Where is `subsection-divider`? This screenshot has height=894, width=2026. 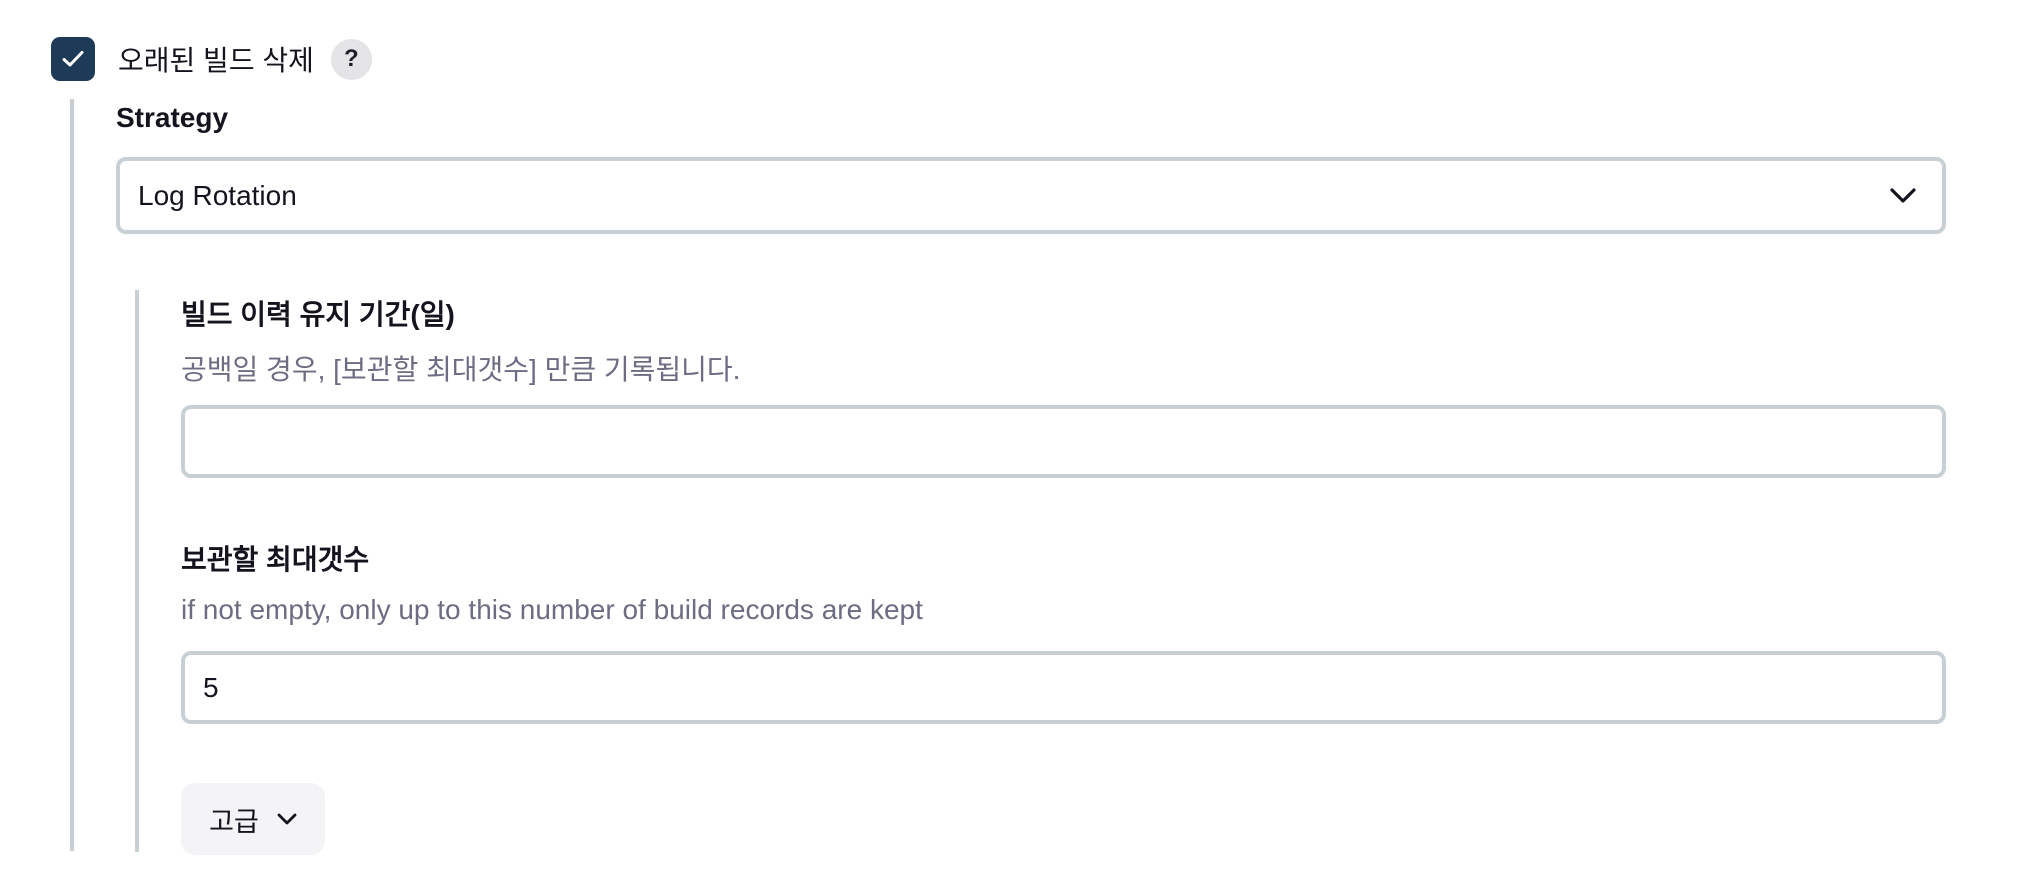 subsection-divider is located at coordinates (137, 571).